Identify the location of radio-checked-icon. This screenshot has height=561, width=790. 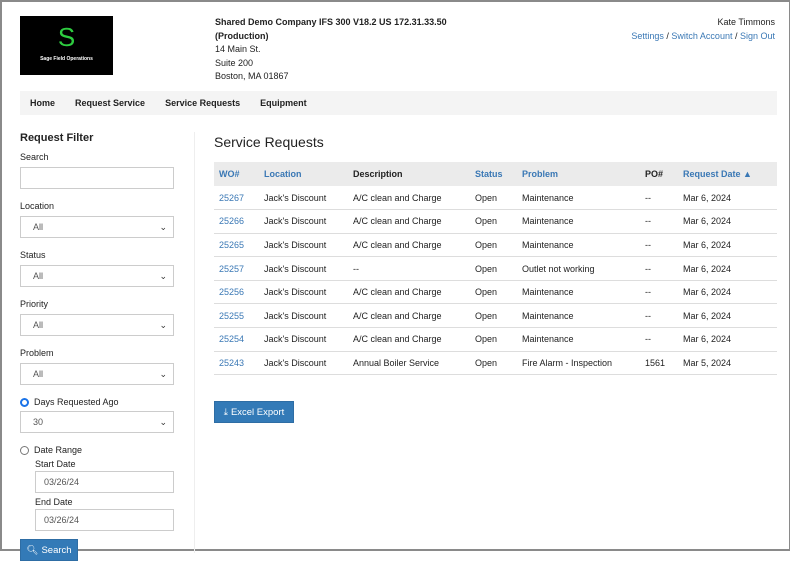
(24, 402).